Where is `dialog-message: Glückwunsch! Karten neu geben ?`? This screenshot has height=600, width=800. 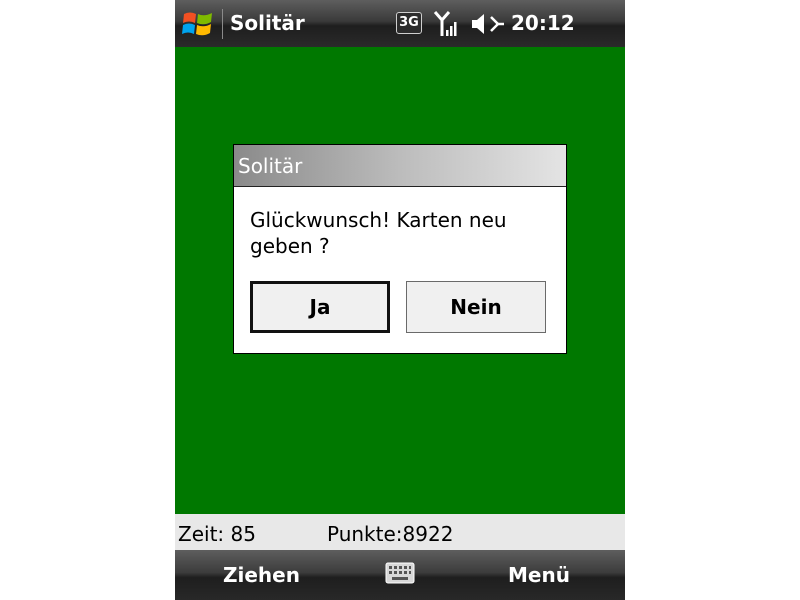 dialog-message: Glückwunsch! Karten neu geben ? is located at coordinates (378, 233).